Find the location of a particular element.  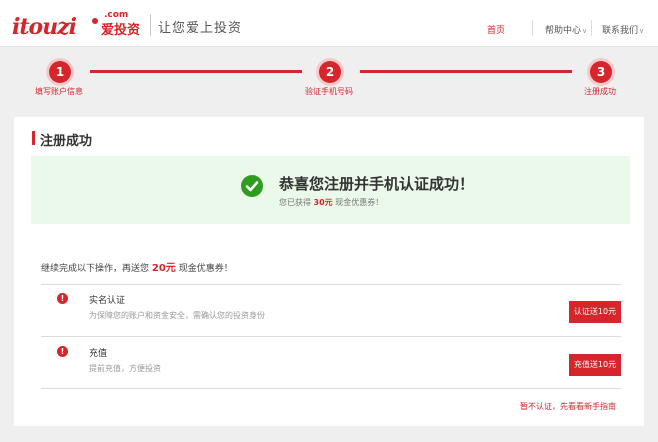

logo-dot-icon is located at coordinates (95, 21).